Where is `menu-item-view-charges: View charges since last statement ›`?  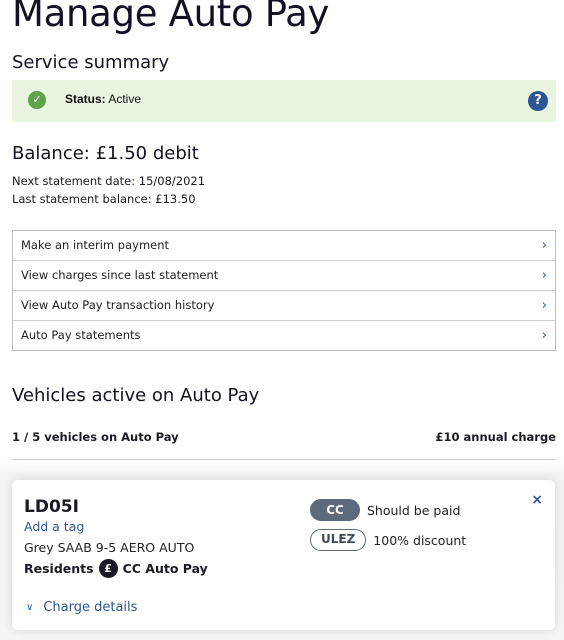 menu-item-view-charges: View charges since last statement › is located at coordinates (284, 276).